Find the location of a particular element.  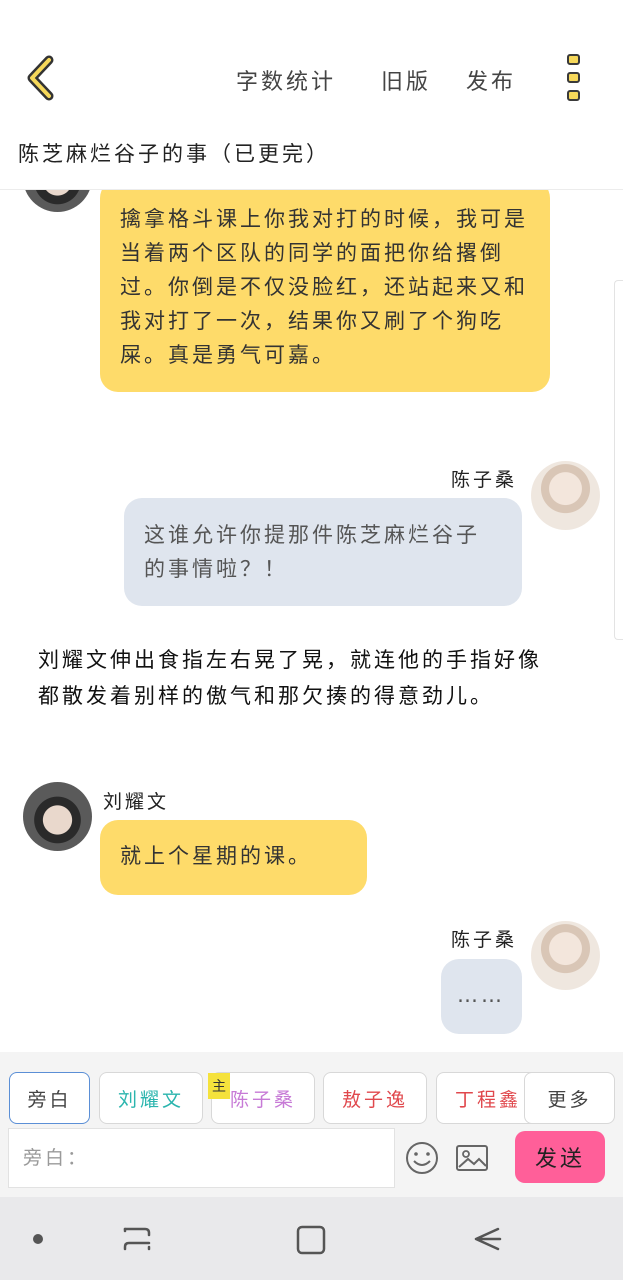

more-menu-button is located at coordinates (574, 78).